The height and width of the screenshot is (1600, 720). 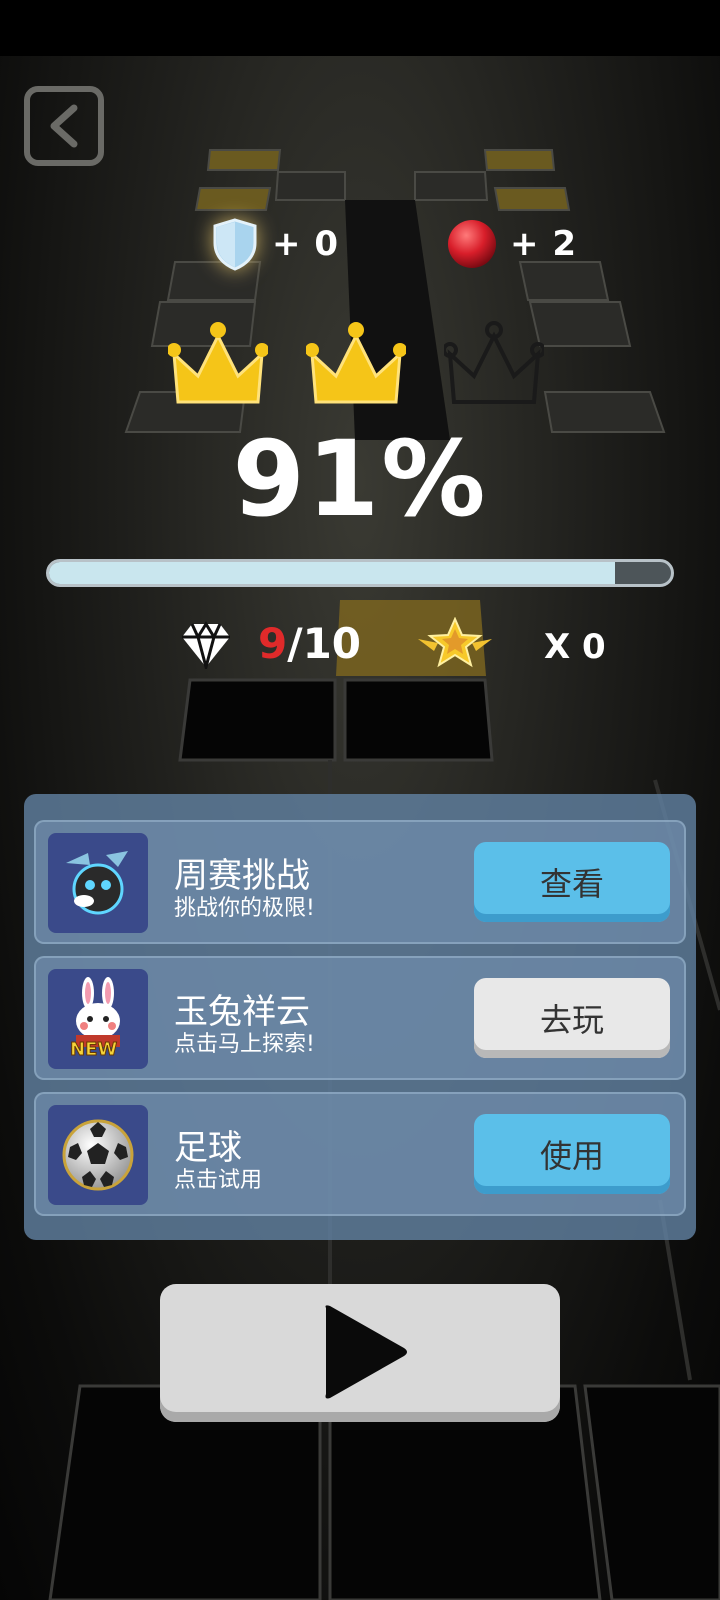 I want to click on stats-row: 9/10 X 0, so click(x=360, y=645).